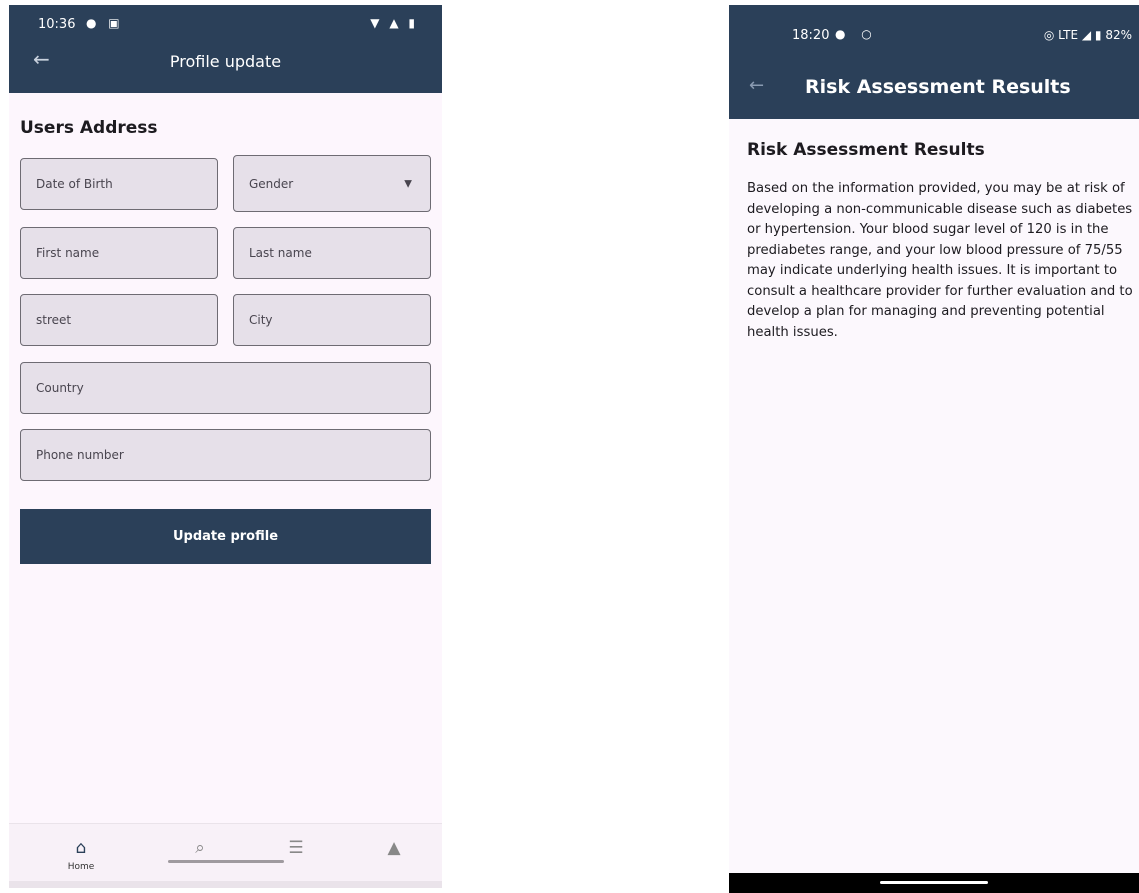 This screenshot has width=1139, height=893. Describe the element at coordinates (332, 253) in the screenshot. I see `last-name-field: Last name` at that location.